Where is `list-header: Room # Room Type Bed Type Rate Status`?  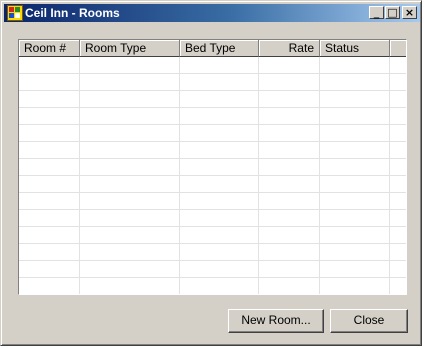 list-header: Room # Room Type Bed Type Rate Status is located at coordinates (212, 48).